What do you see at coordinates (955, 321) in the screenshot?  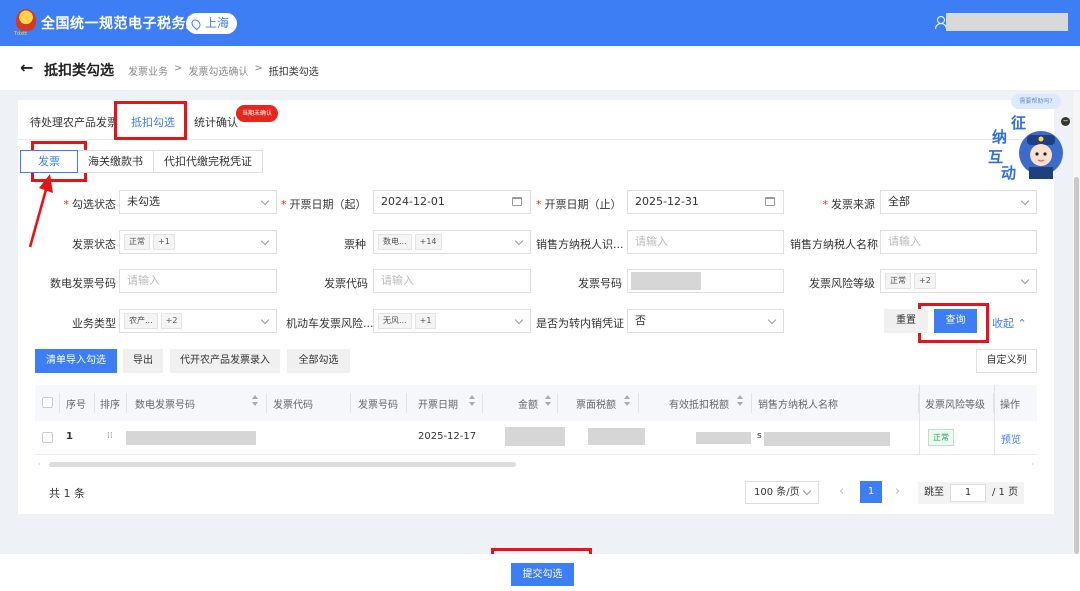 I see `query-button: 查询` at bounding box center [955, 321].